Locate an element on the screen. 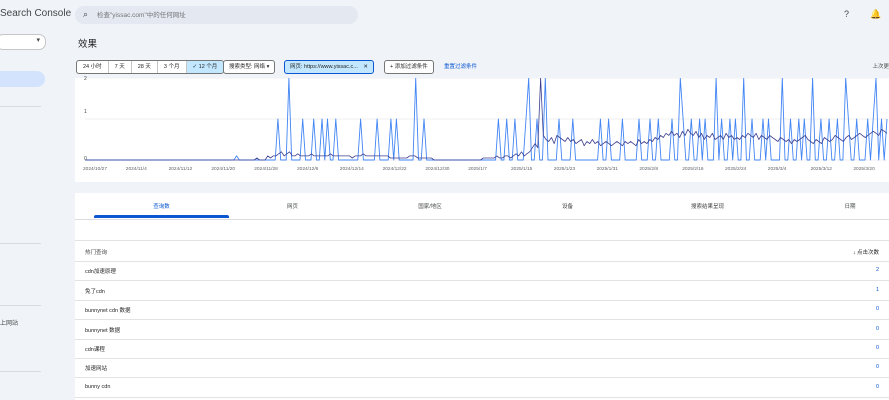  date-option-3m: 3 个月 is located at coordinates (172, 67).